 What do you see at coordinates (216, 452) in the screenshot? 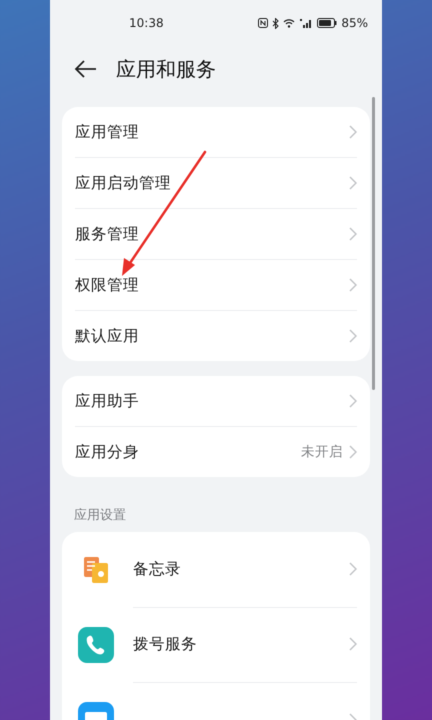
I see `settings-item: 应用分身 未开启` at bounding box center [216, 452].